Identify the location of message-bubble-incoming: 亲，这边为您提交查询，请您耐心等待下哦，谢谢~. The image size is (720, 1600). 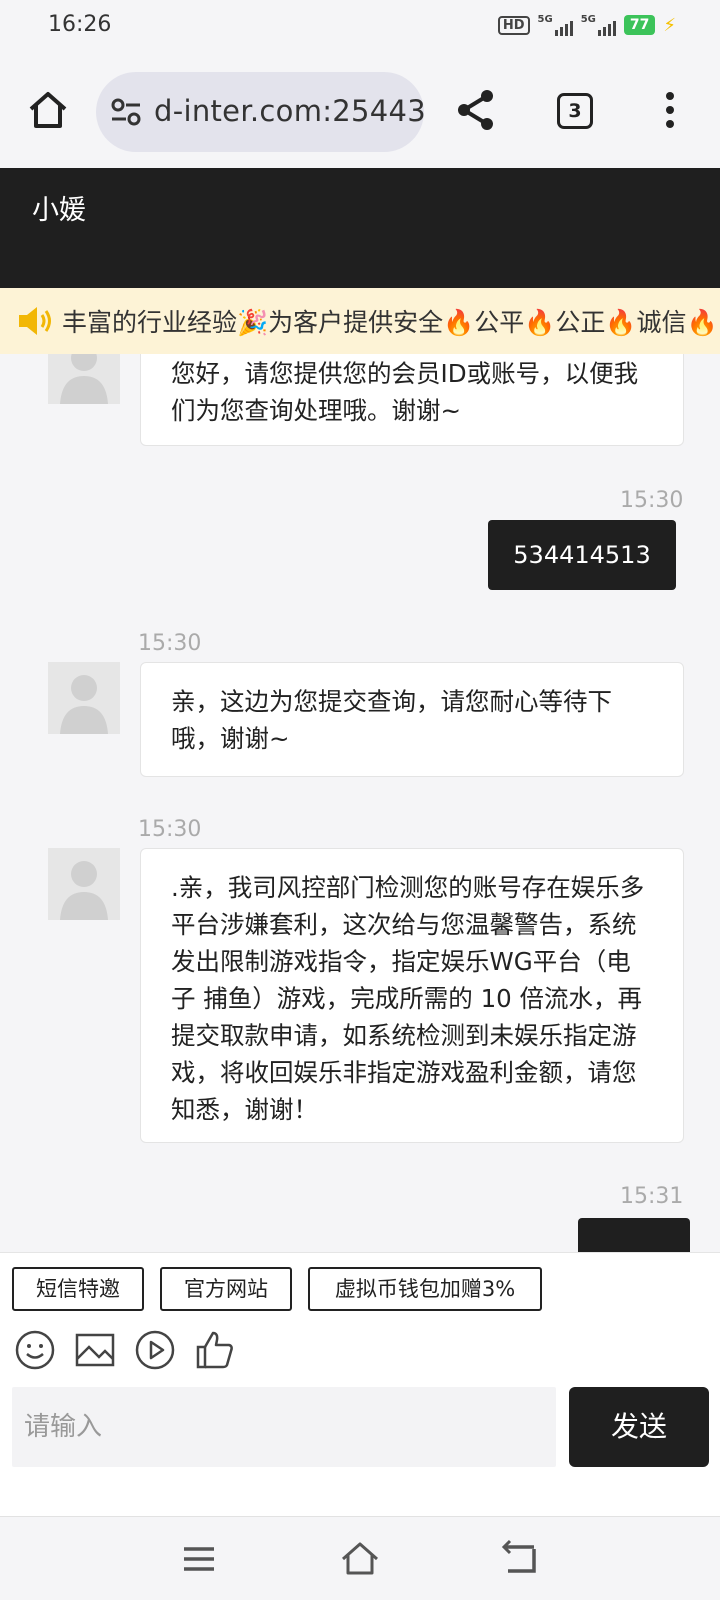
(412, 719).